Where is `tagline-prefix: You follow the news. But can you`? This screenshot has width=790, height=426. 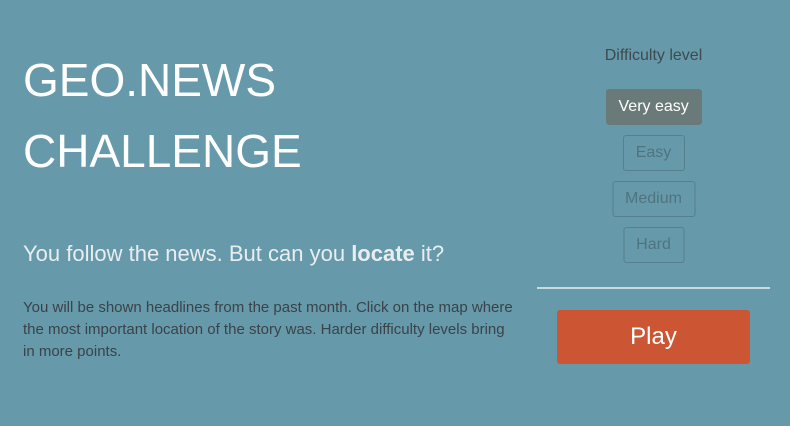 tagline-prefix: You follow the news. But can you is located at coordinates (187, 253).